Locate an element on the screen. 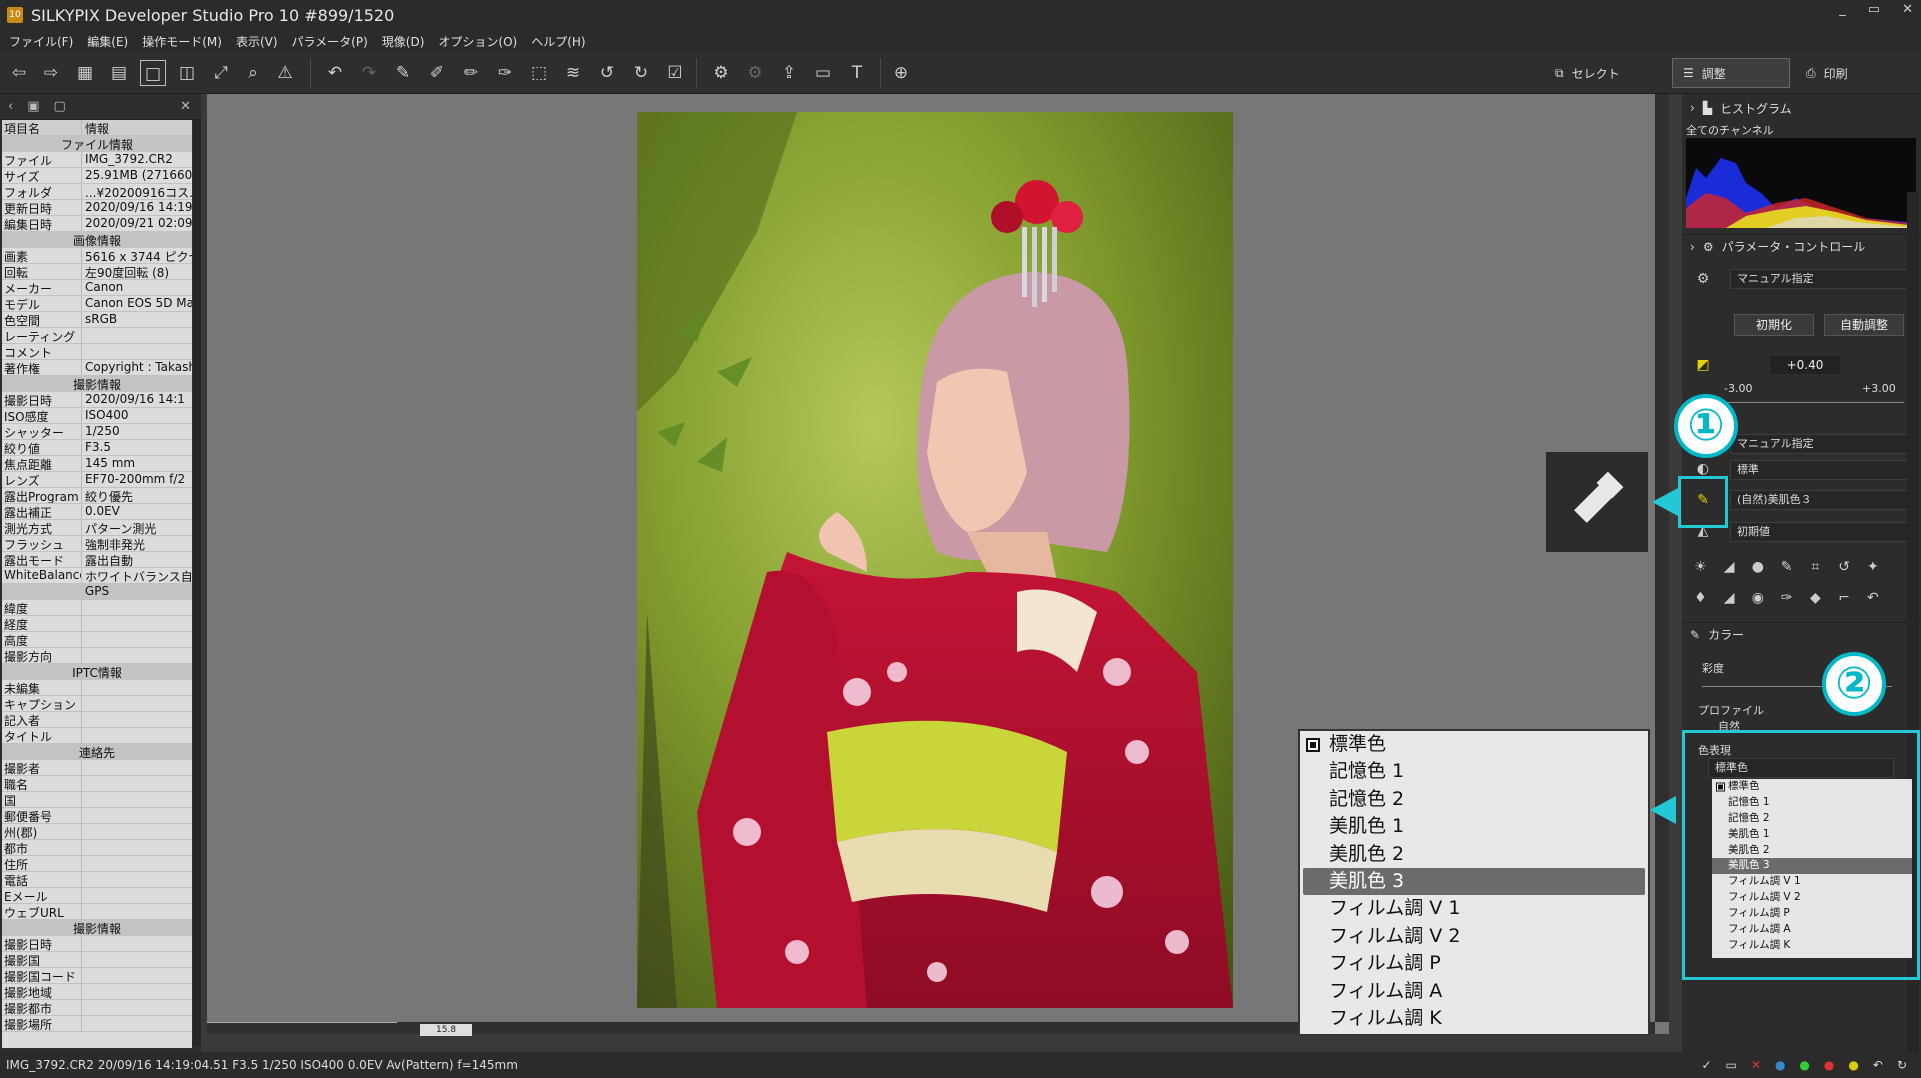 The height and width of the screenshot is (1078, 1921). text-tool-icon: T is located at coordinates (857, 73).